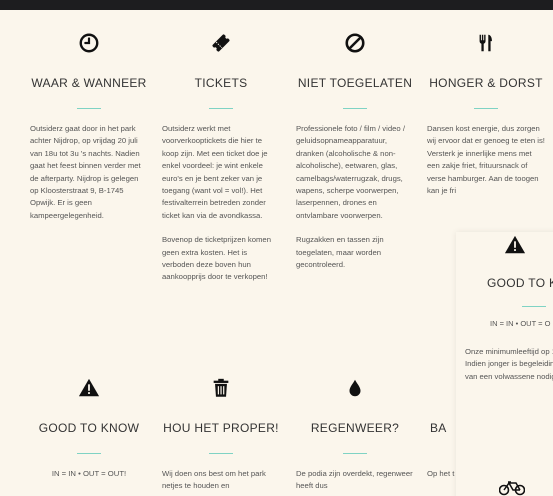 The width and height of the screenshot is (553, 496). What do you see at coordinates (89, 428) in the screenshot?
I see `section-title: GOOD TO KNOW` at bounding box center [89, 428].